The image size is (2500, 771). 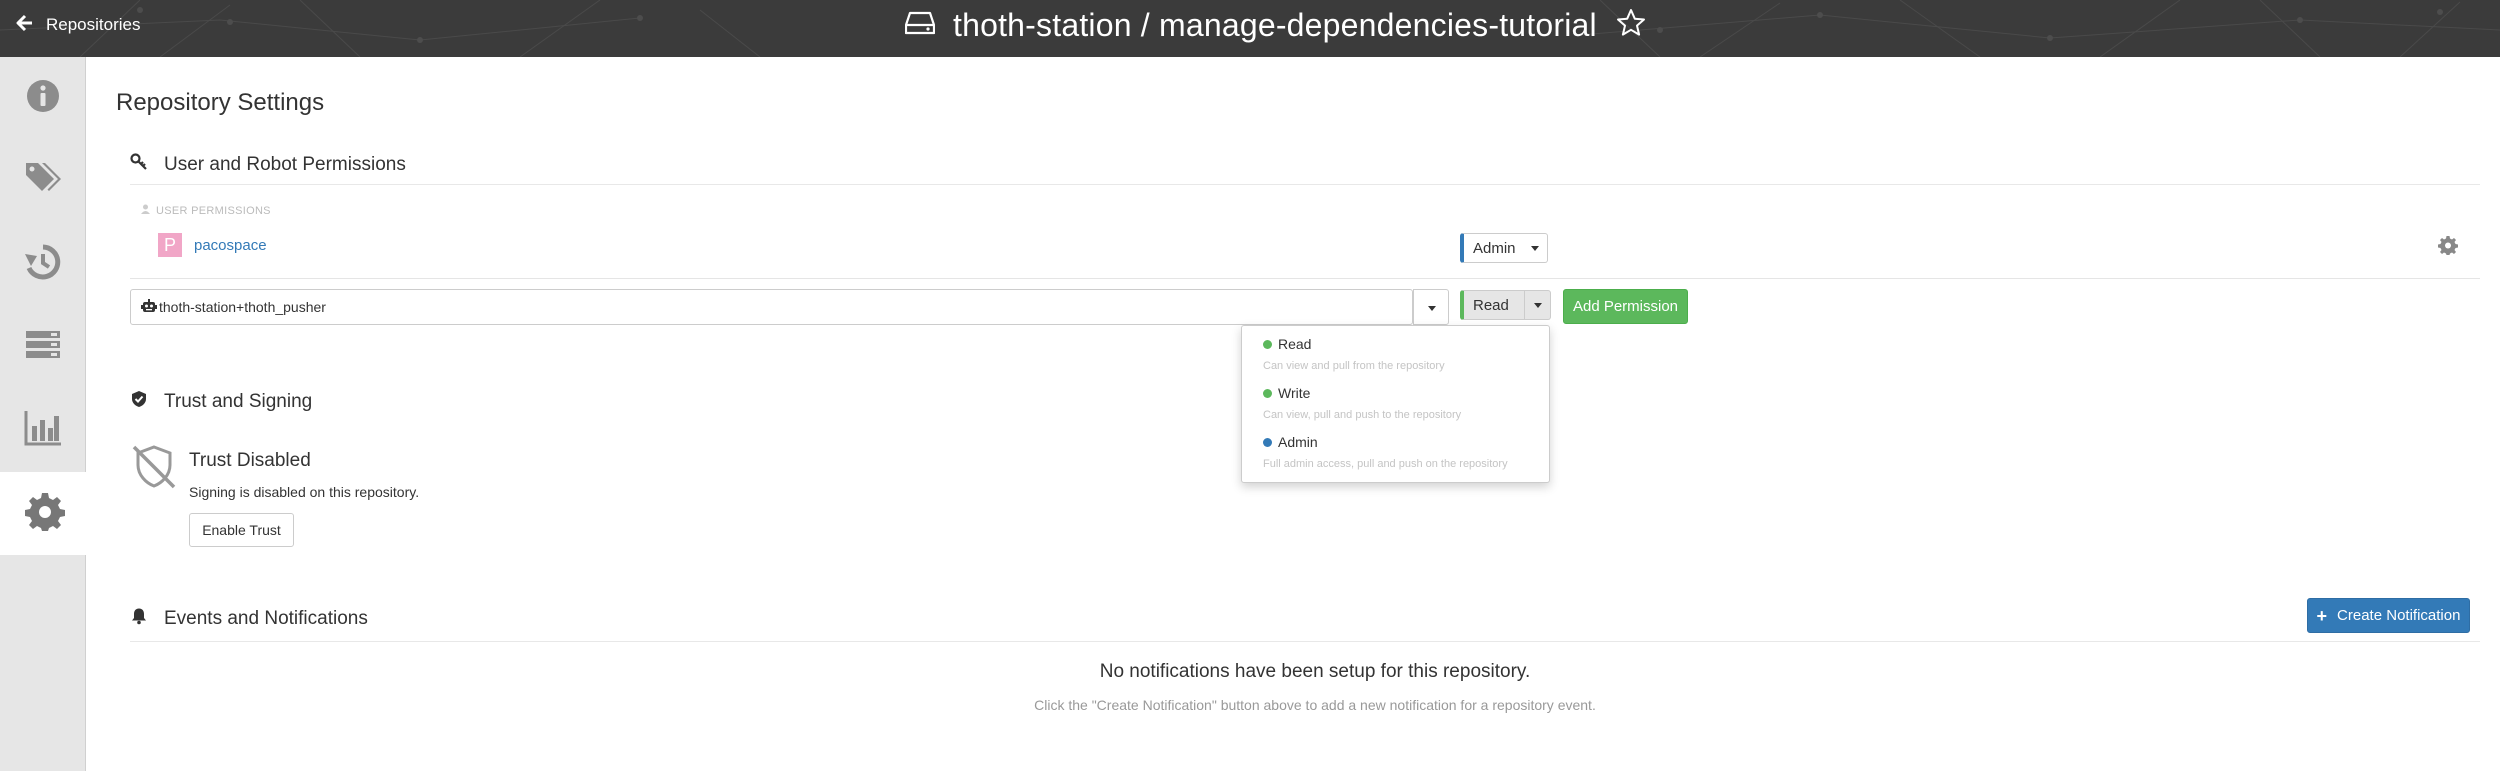 I want to click on new-permission-role-select: Read, so click(x=1505, y=305).